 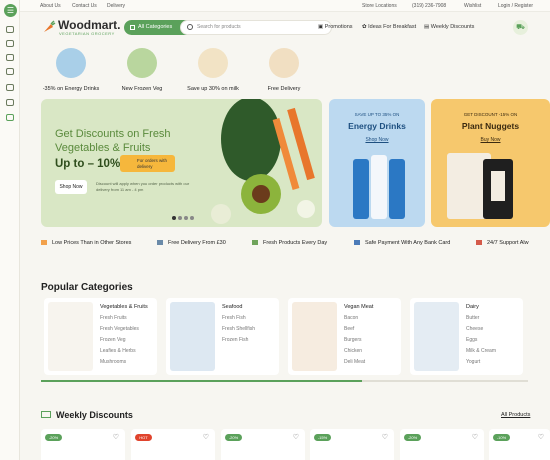 What do you see at coordinates (10, 29) in the screenshot?
I see `energy-category-icon` at bounding box center [10, 29].